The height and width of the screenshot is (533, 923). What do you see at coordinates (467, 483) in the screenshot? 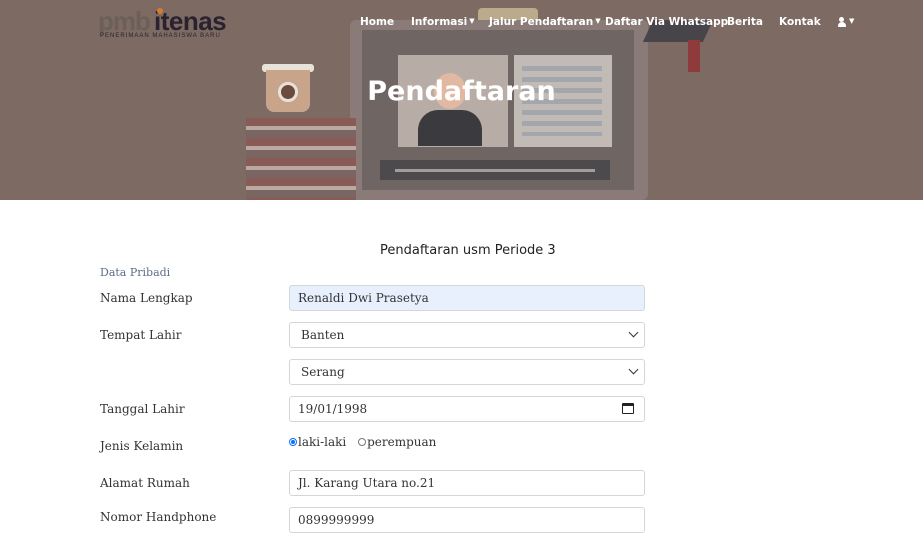
I see `alamat-rumah-input: Jl. Karang Utara no.21` at bounding box center [467, 483].